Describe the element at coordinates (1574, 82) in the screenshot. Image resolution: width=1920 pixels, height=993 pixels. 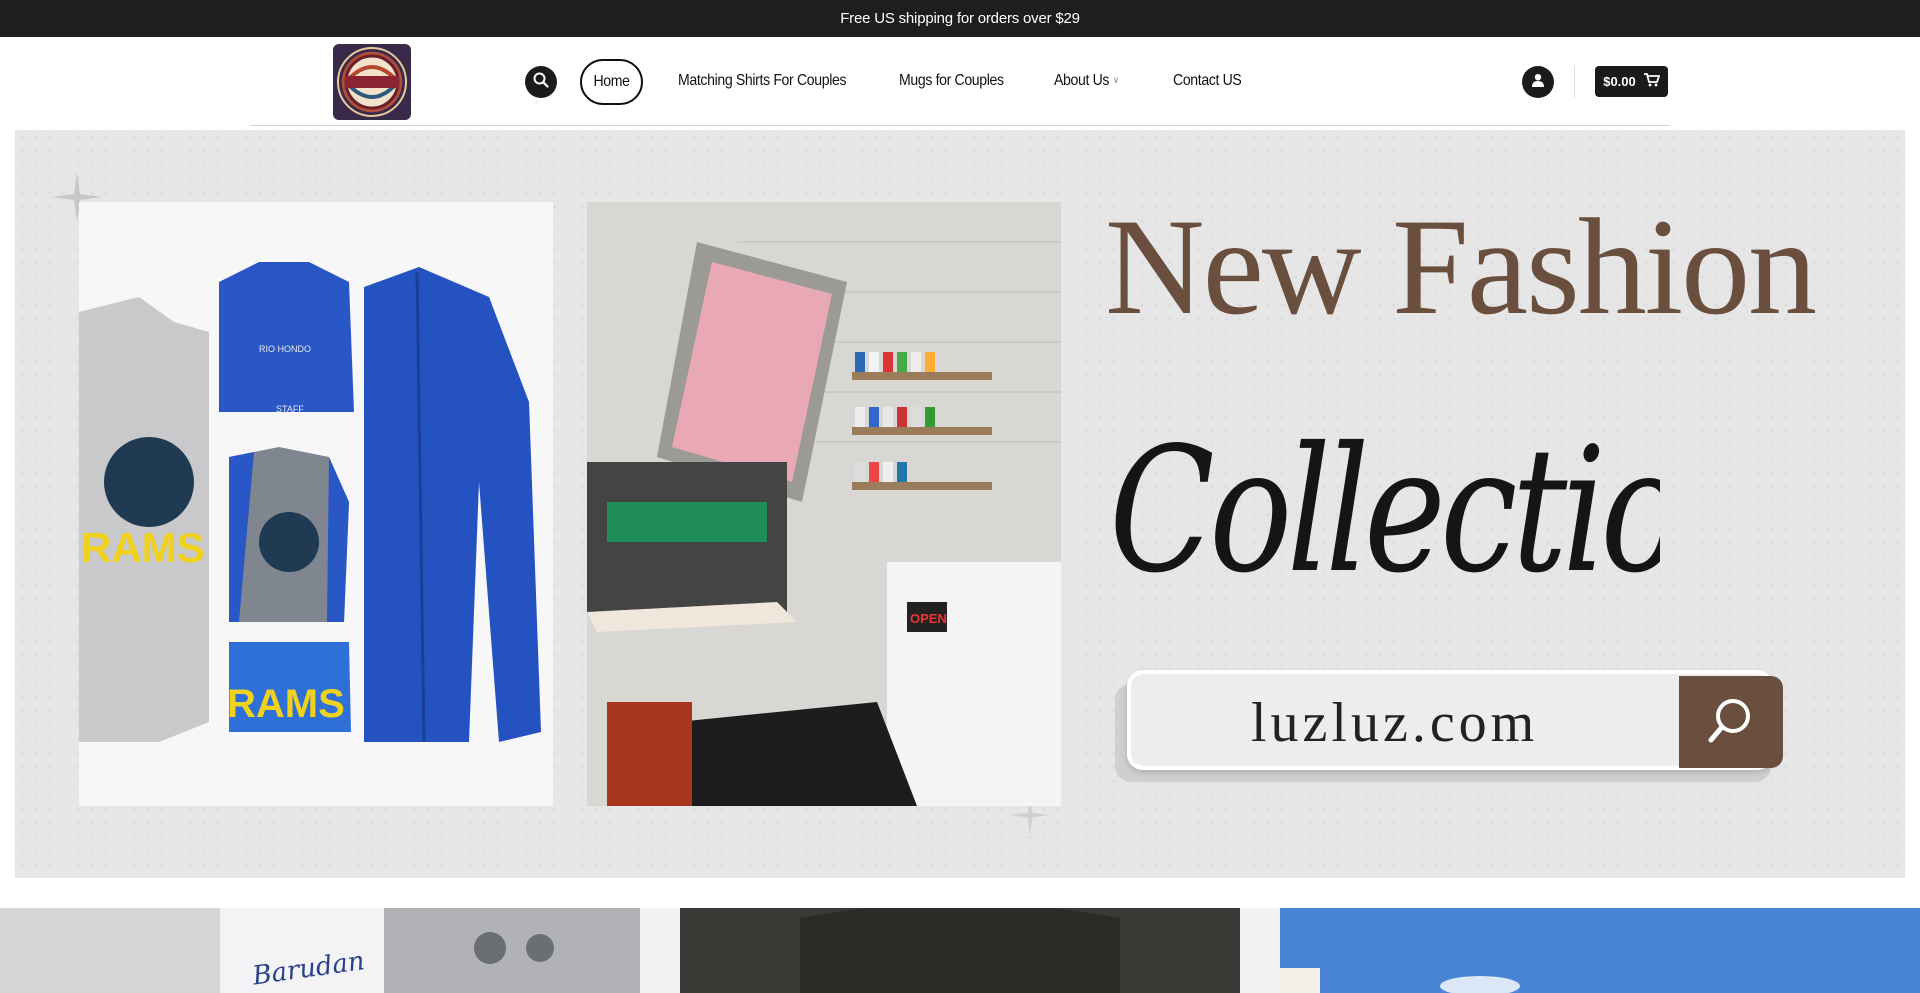
I see `header-separator` at that location.